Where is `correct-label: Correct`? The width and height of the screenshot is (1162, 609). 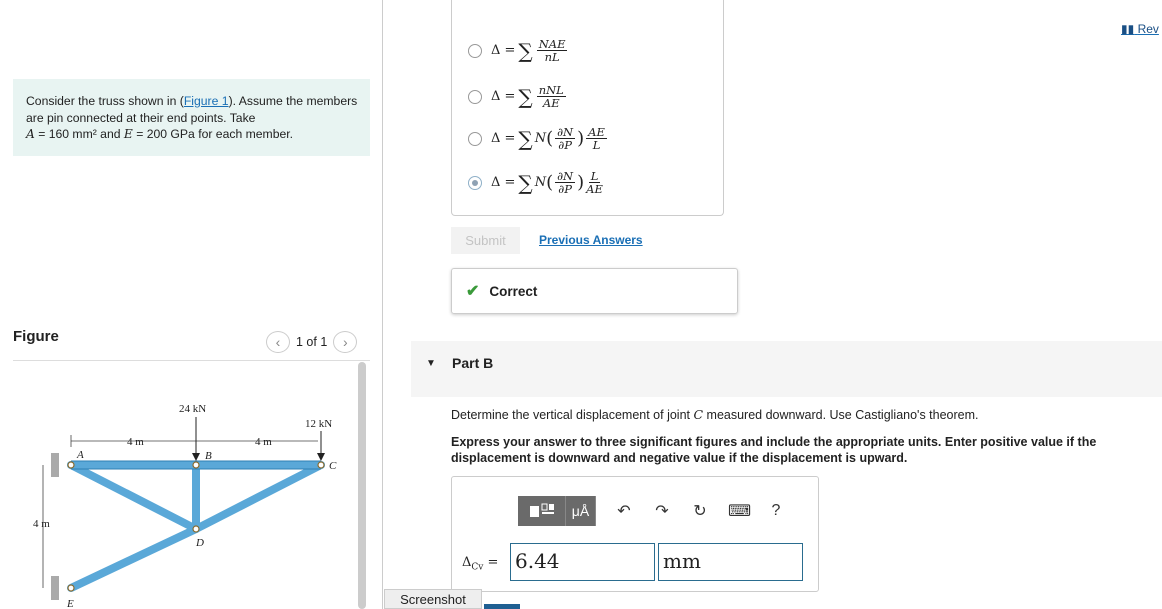 correct-label: Correct is located at coordinates (513, 291).